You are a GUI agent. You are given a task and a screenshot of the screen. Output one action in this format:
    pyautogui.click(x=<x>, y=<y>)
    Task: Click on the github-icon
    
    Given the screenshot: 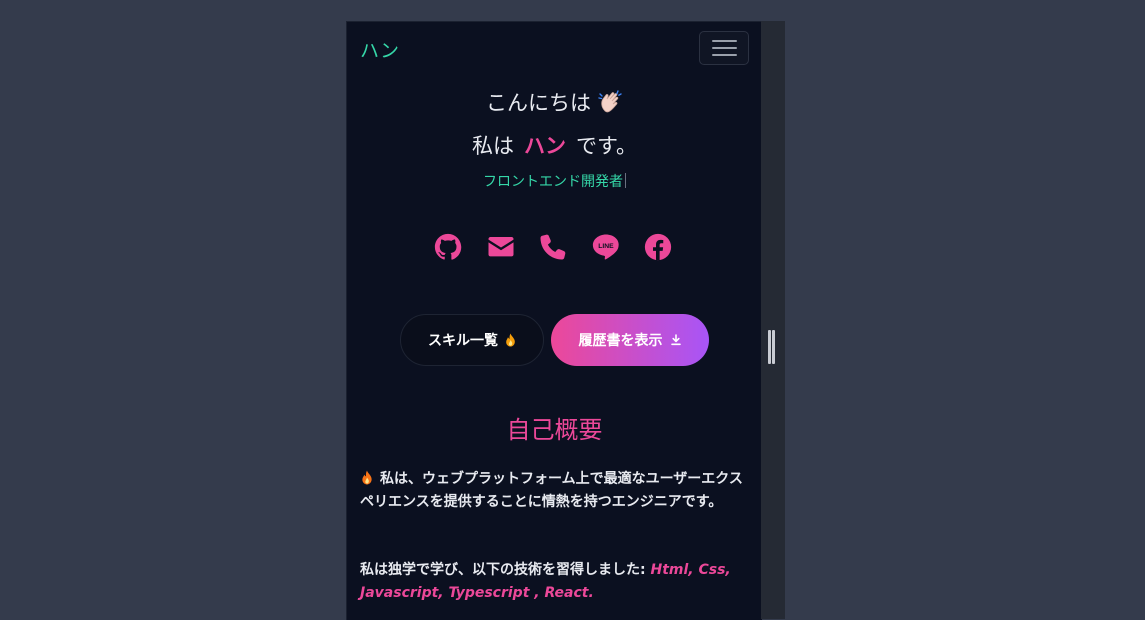 What is the action you would take?
    pyautogui.click(x=448, y=247)
    